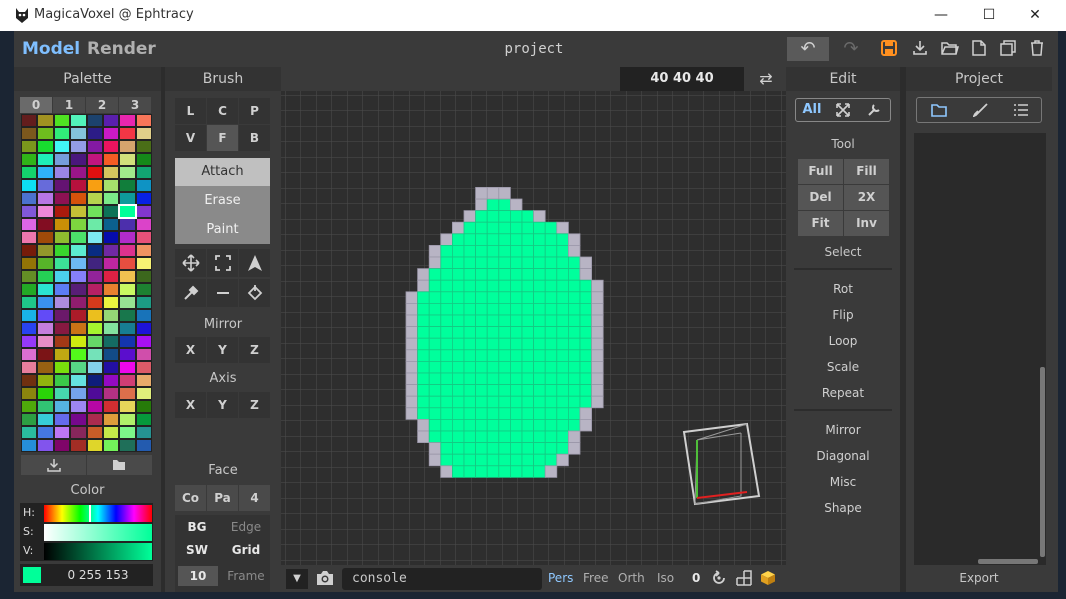 The height and width of the screenshot is (599, 1066). I want to click on palette-page-0: 0, so click(36, 105).